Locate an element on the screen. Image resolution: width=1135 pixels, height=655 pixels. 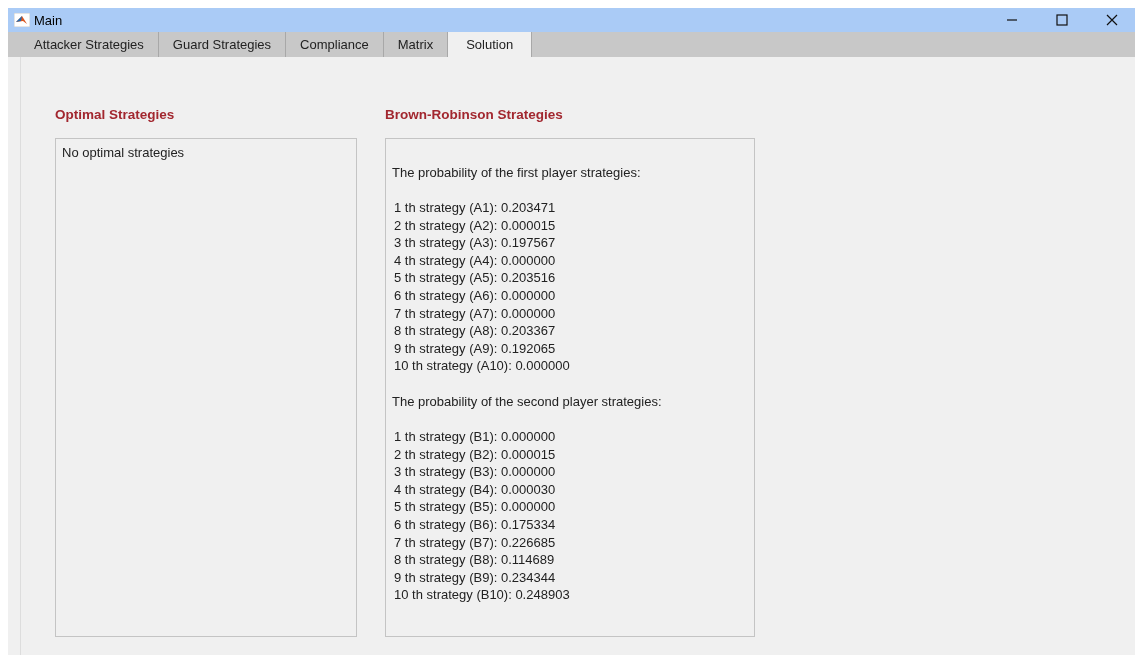
panel-heading: Brown-Robinson Strategies is located at coordinates (474, 115).